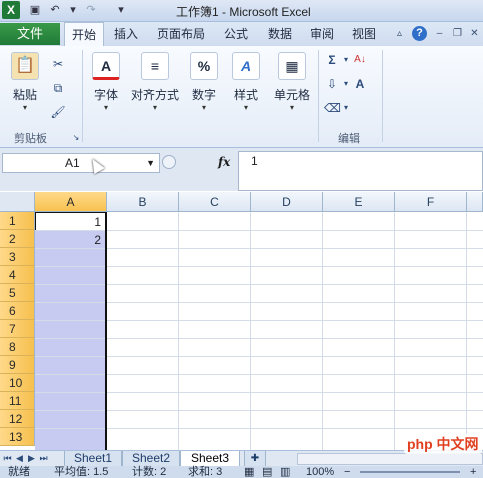  I want to click on sheet-tab-sheet1: Sheet1, so click(93, 459).